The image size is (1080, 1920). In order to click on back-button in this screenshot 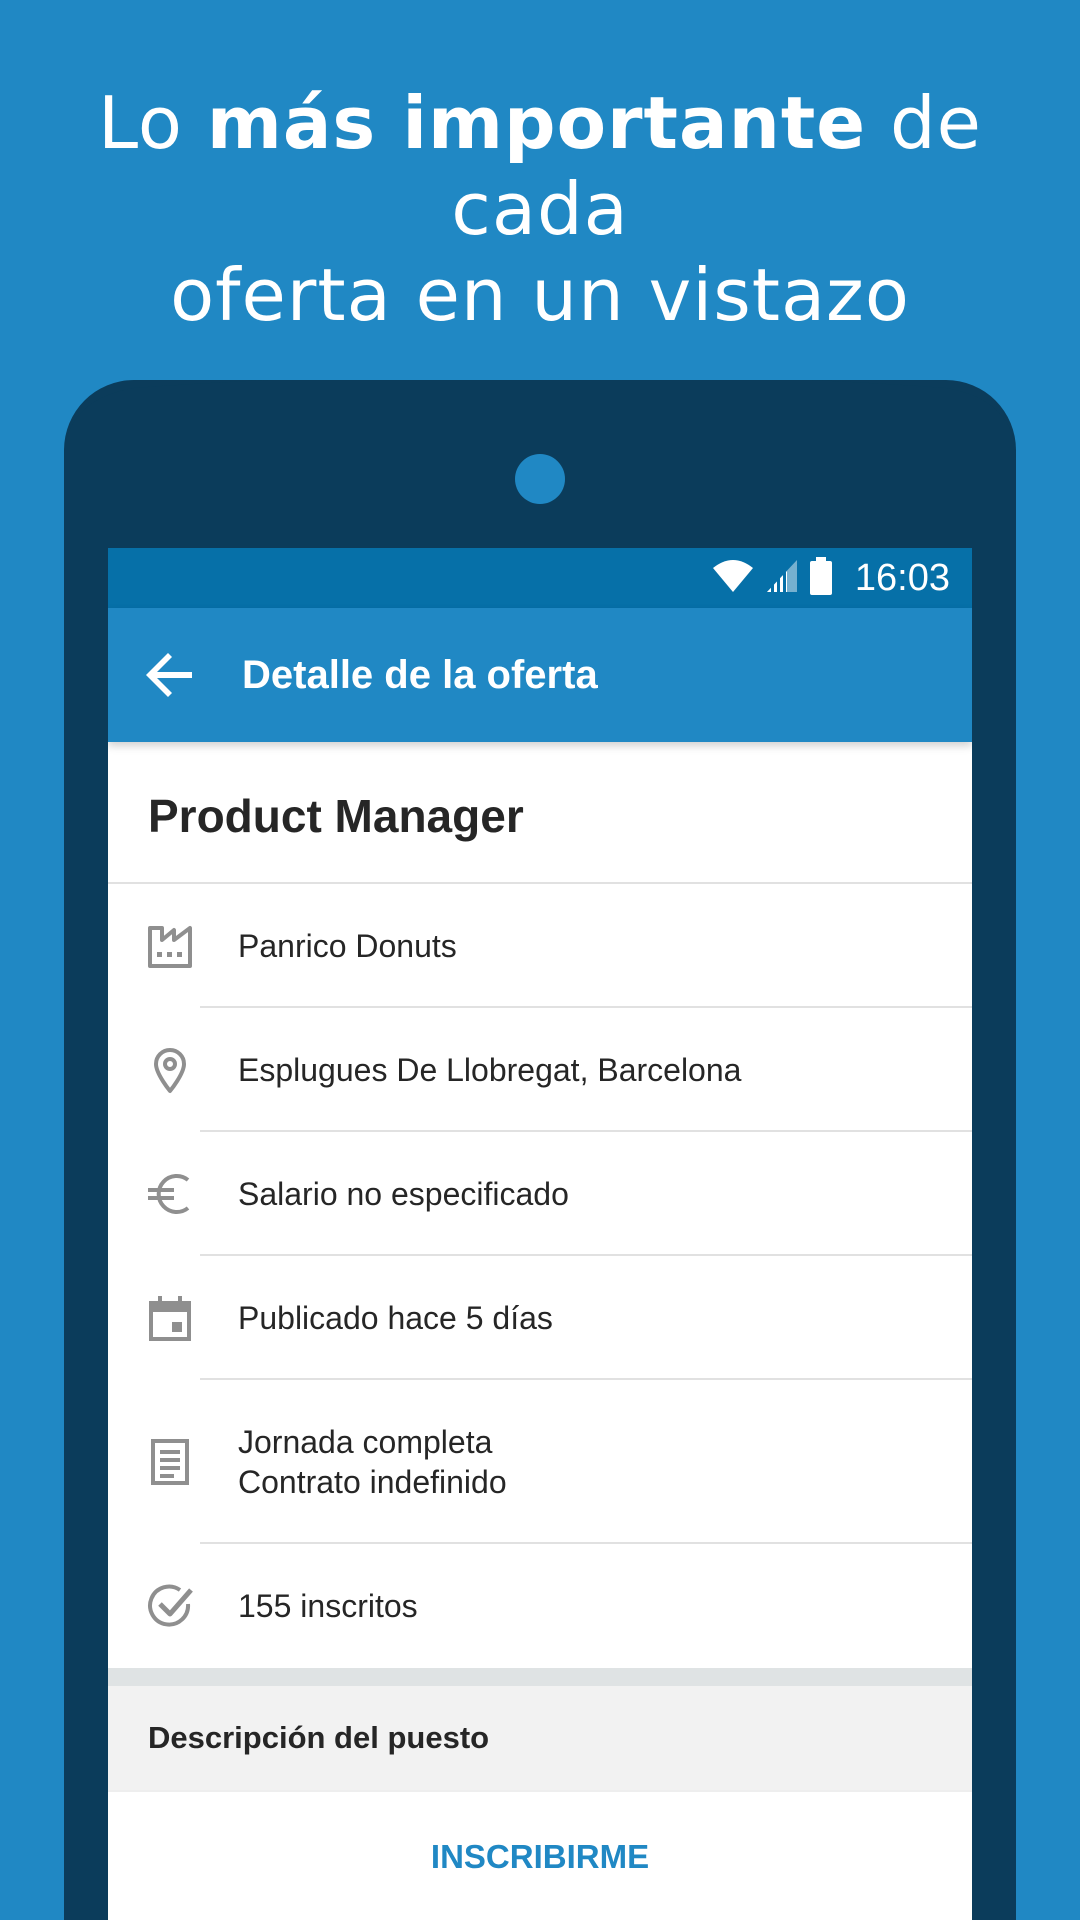, I will do `click(170, 675)`.